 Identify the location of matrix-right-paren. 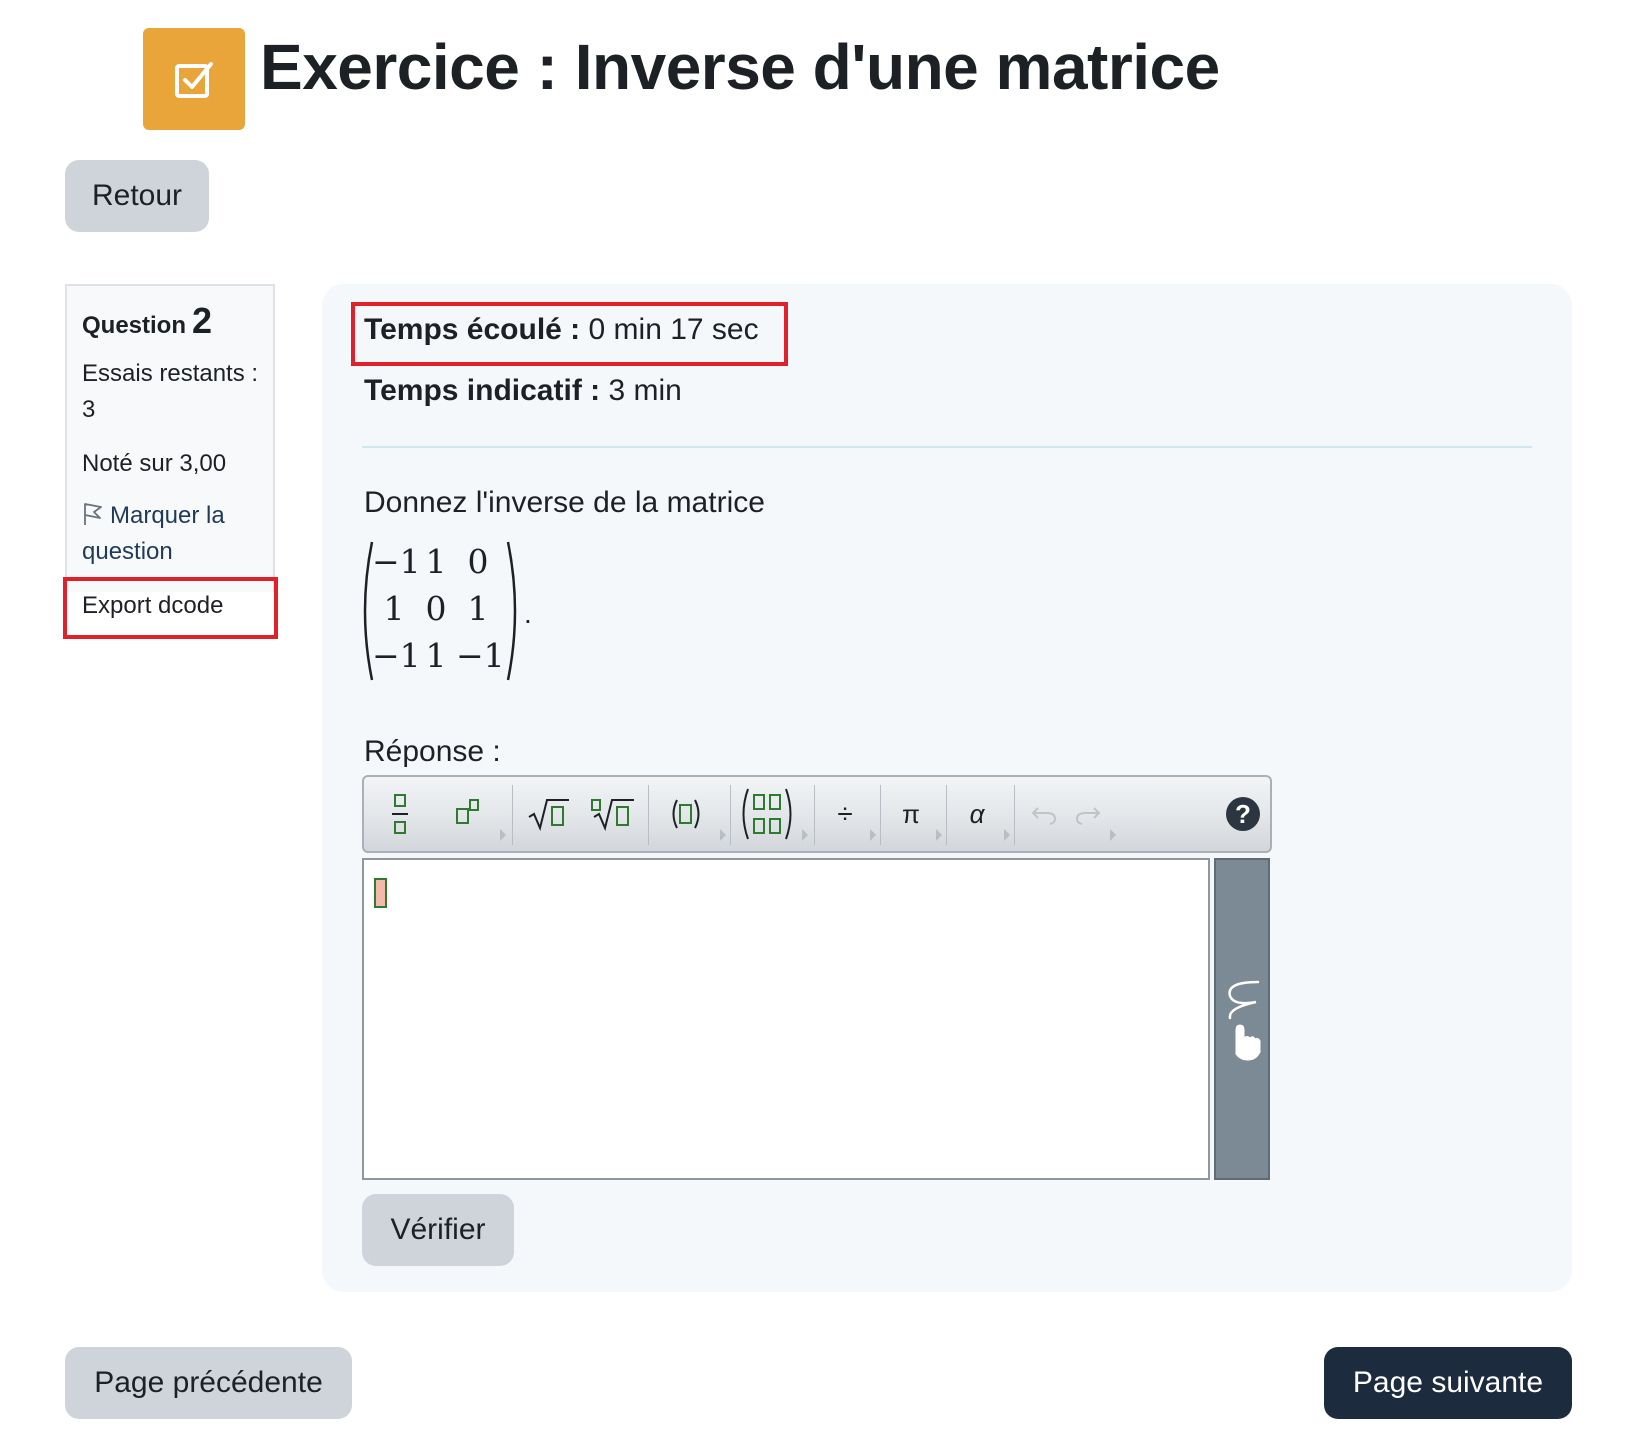
(511, 611).